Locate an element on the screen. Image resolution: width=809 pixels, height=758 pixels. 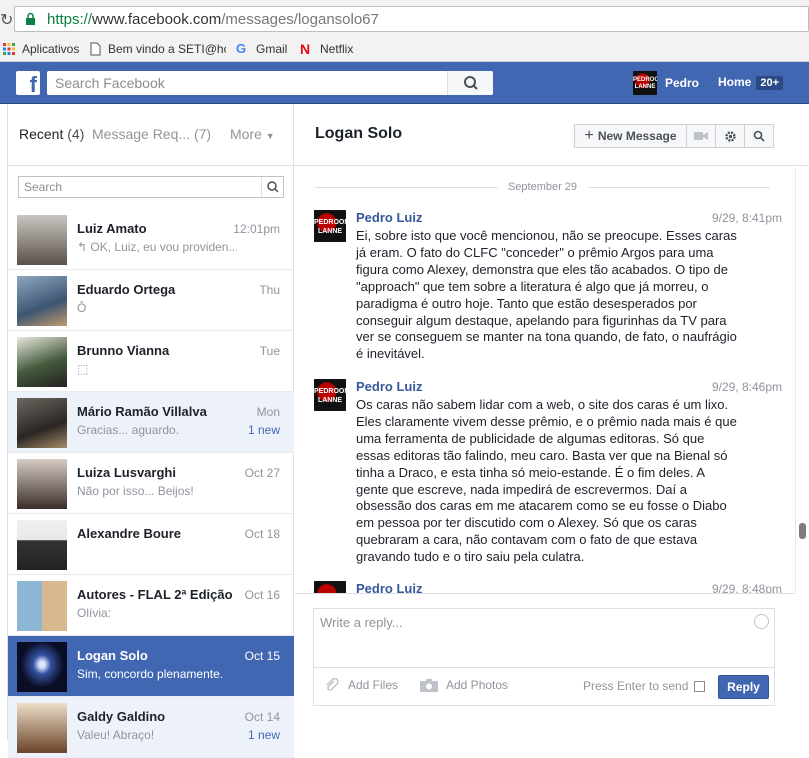
tab-recent: Recent (4) is located at coordinates (51, 134).